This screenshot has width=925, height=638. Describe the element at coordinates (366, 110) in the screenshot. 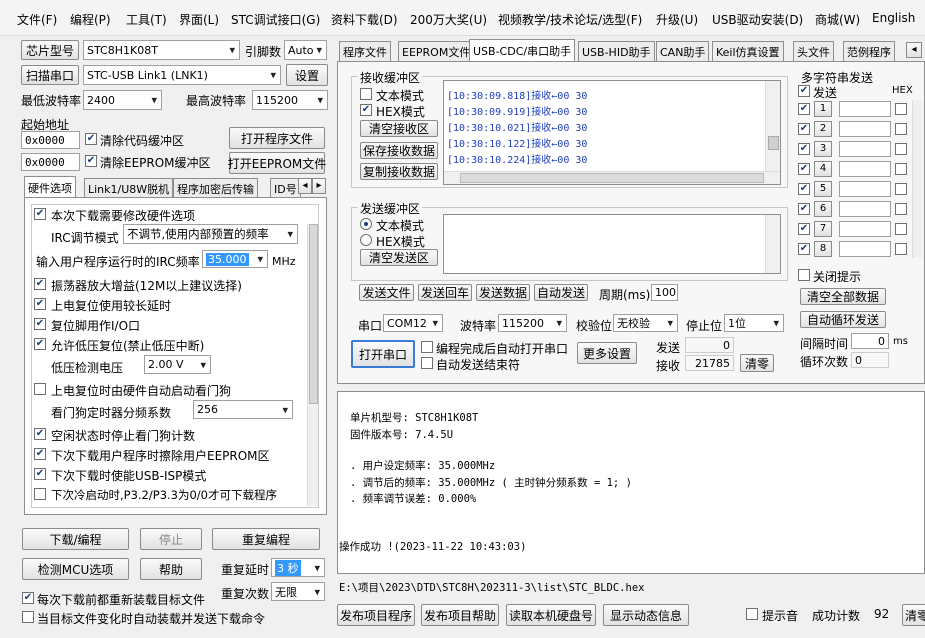

I see `recv-hex-mode-checkbox: ✔` at that location.